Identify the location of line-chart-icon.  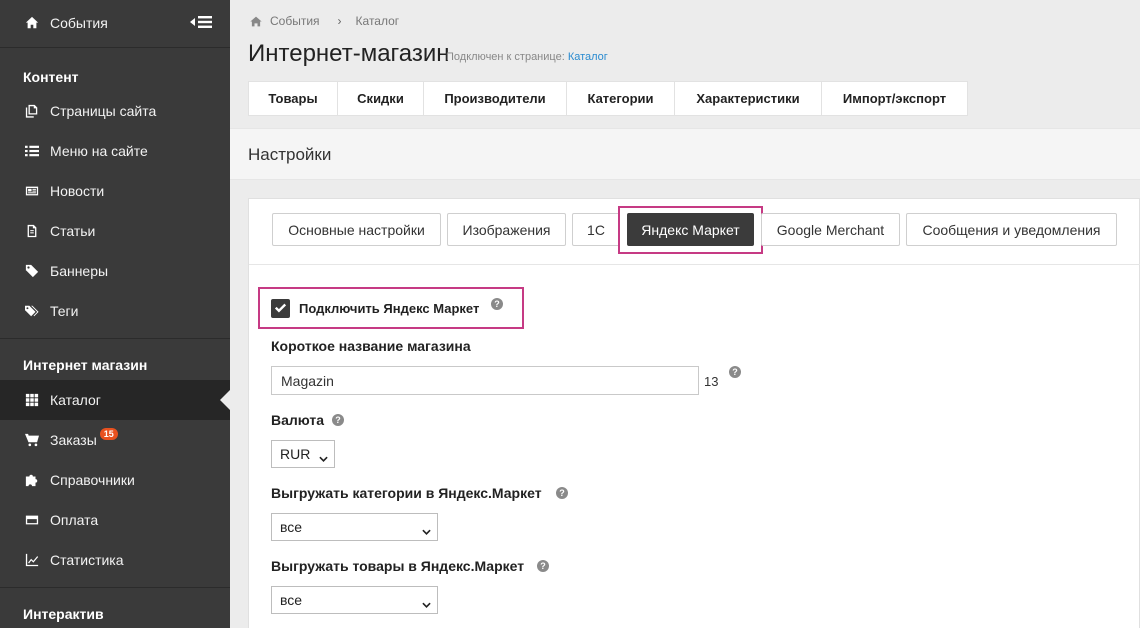
(32, 560).